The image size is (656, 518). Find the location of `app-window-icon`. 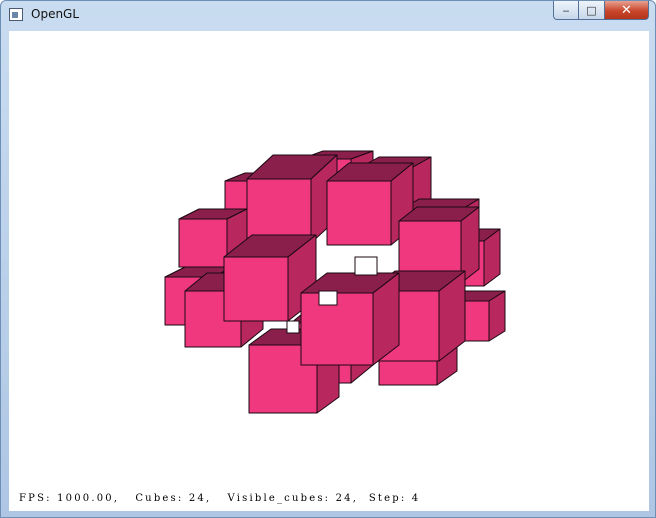

app-window-icon is located at coordinates (16, 14).